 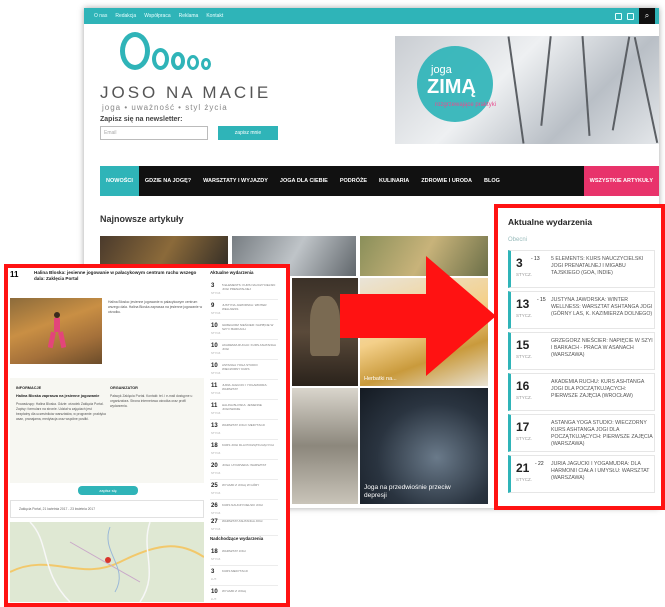 What do you see at coordinates (213, 572) in the screenshot?
I see `sidebar-event-day: 3` at bounding box center [213, 572].